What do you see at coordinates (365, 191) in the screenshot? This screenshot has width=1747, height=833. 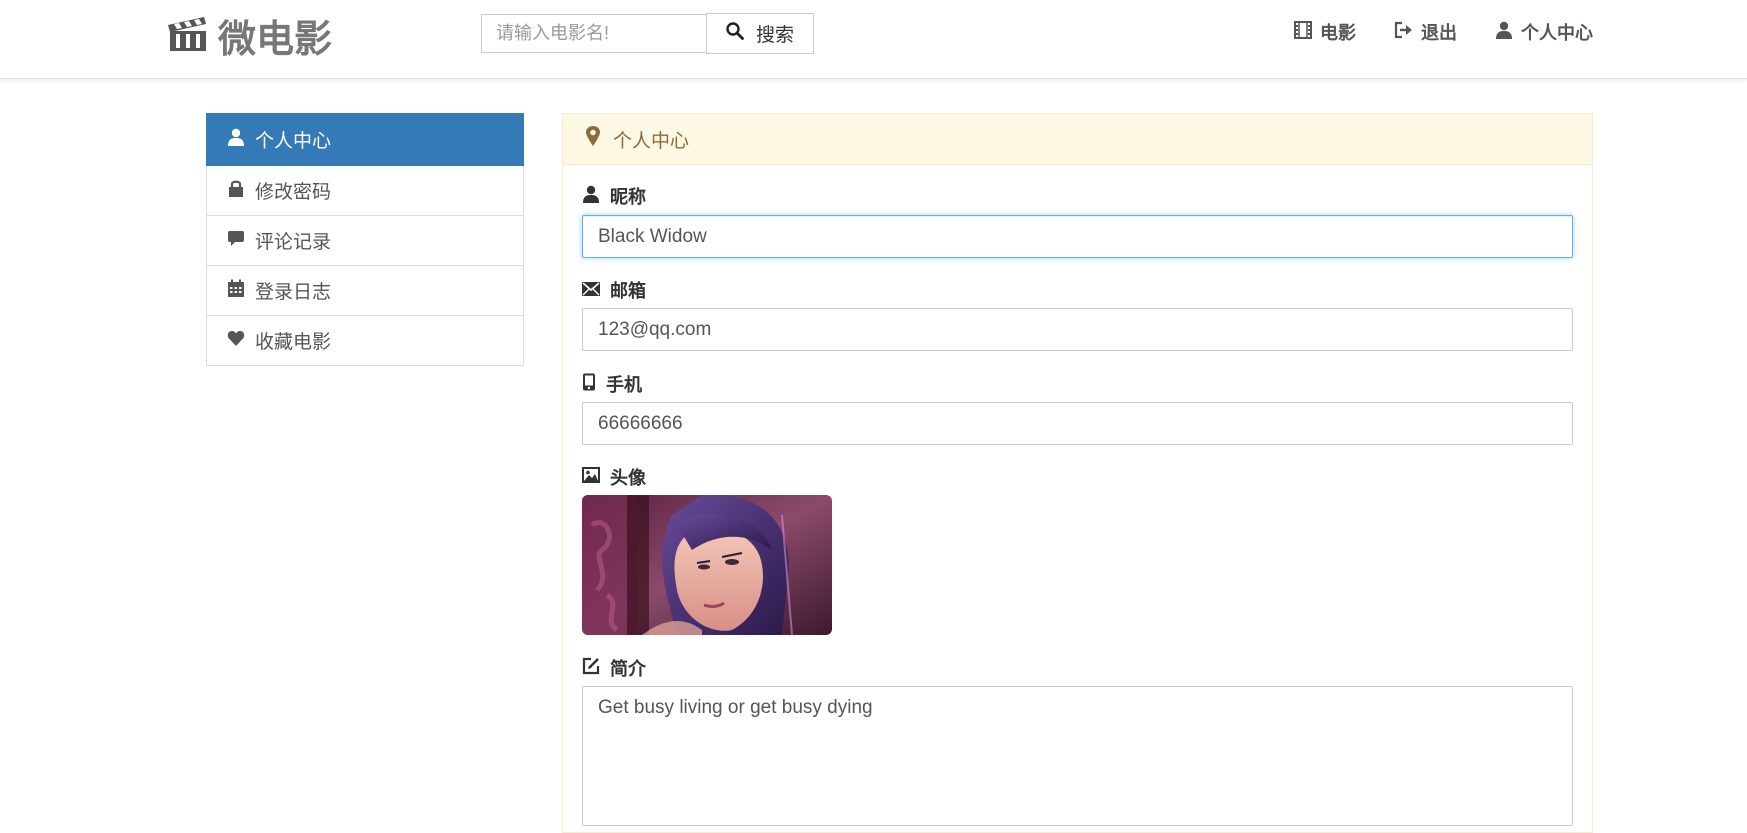 I see `sidebar-item-change-password: 修改密码` at bounding box center [365, 191].